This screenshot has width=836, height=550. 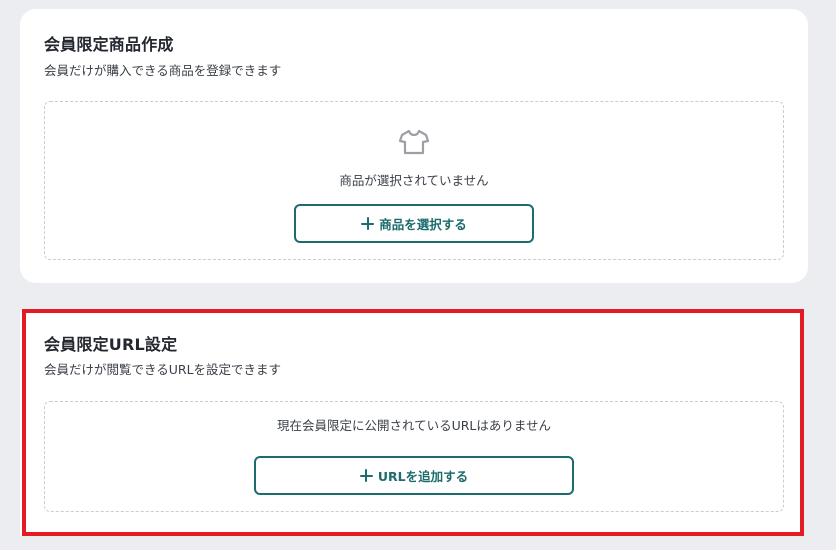 What do you see at coordinates (414, 425) in the screenshot?
I see `url-empty-message: 現在会員限定に公開されているURLはありません` at bounding box center [414, 425].